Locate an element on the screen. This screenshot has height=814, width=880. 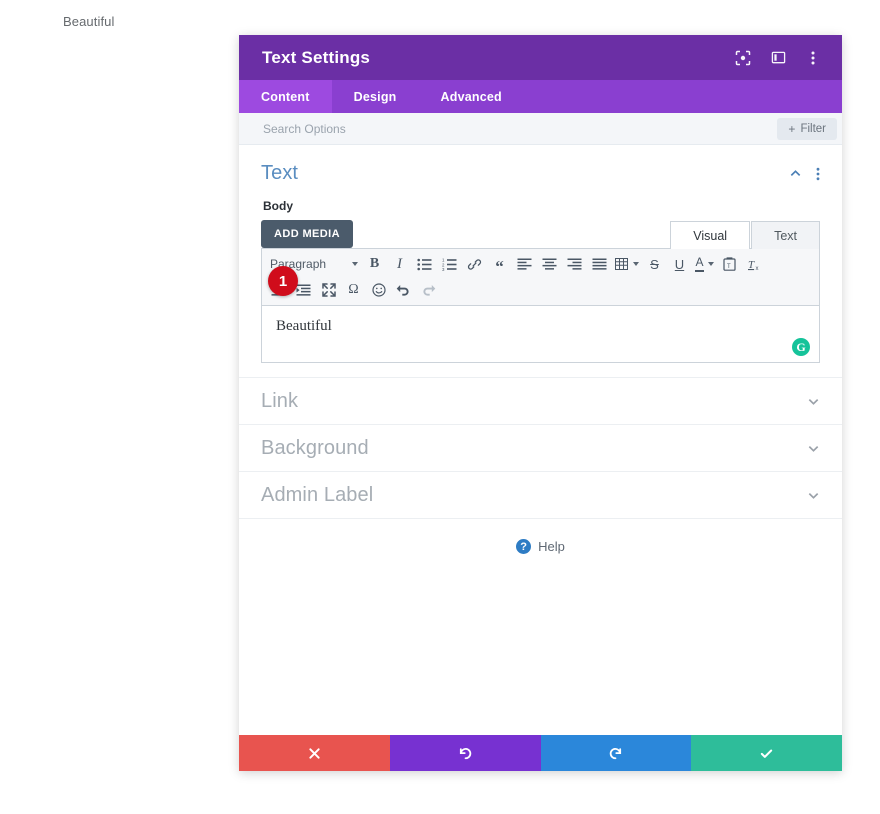
editor-topline: ADD MEDIA Visual Text is located at coordinates (540, 234).